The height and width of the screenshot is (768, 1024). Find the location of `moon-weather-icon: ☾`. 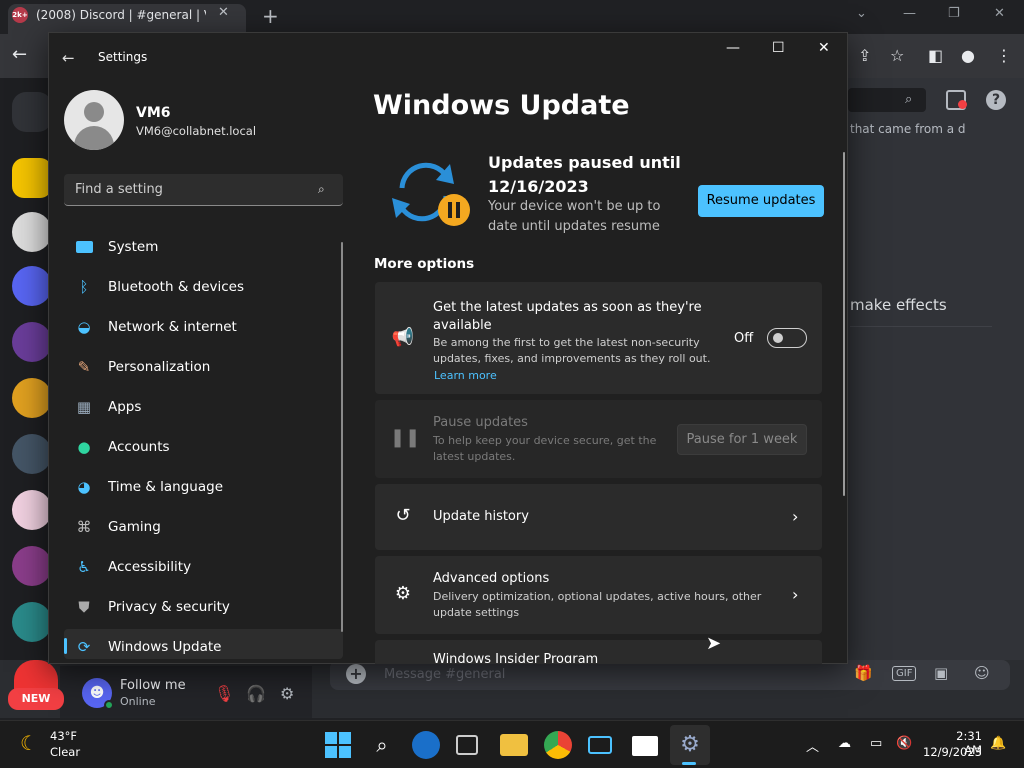

moon-weather-icon: ☾ is located at coordinates (29, 743).